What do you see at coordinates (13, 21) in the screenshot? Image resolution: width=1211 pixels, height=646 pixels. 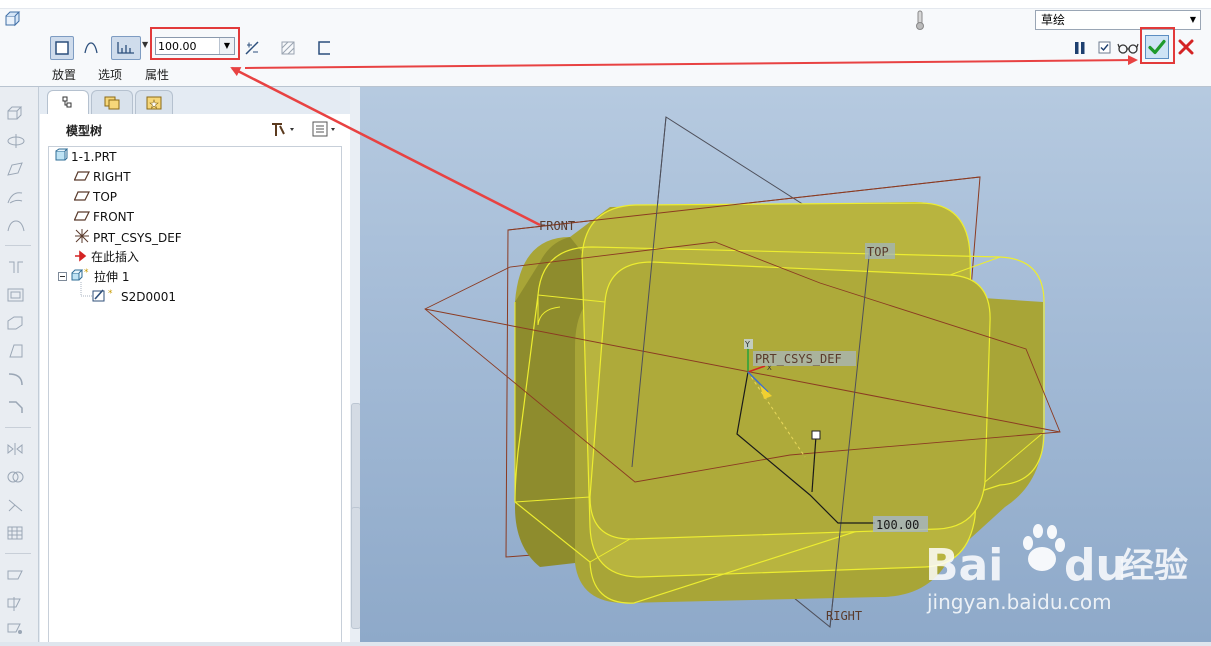 I see `extrude-feature-icon` at bounding box center [13, 21].